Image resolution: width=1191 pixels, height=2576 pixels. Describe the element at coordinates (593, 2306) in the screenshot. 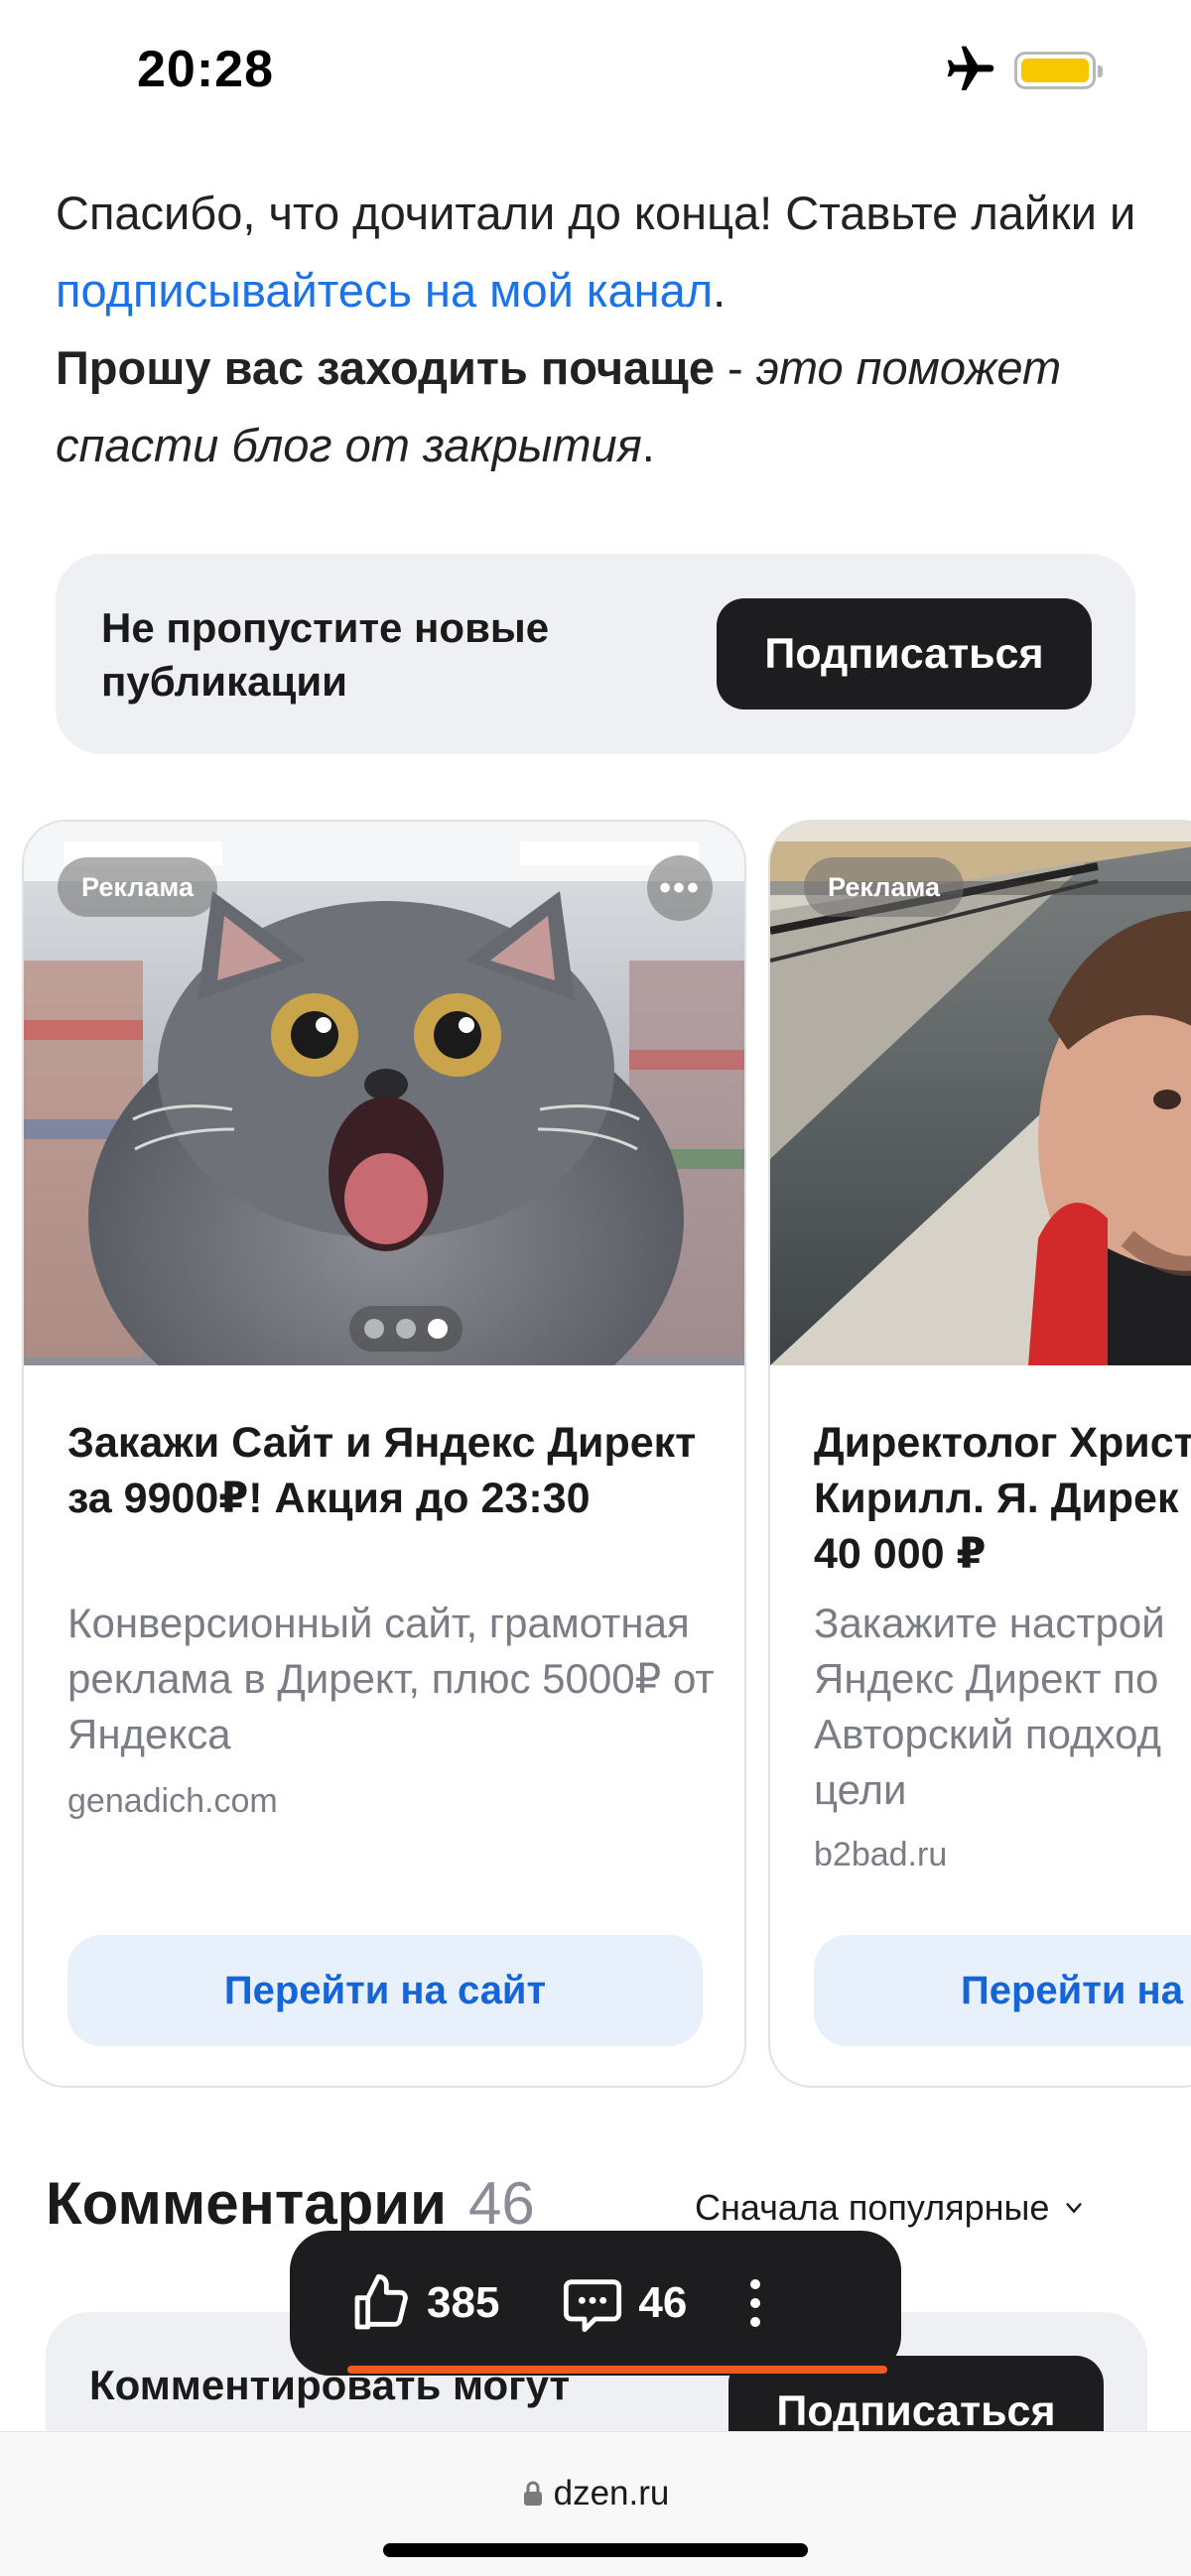

I see `comment-icon` at that location.